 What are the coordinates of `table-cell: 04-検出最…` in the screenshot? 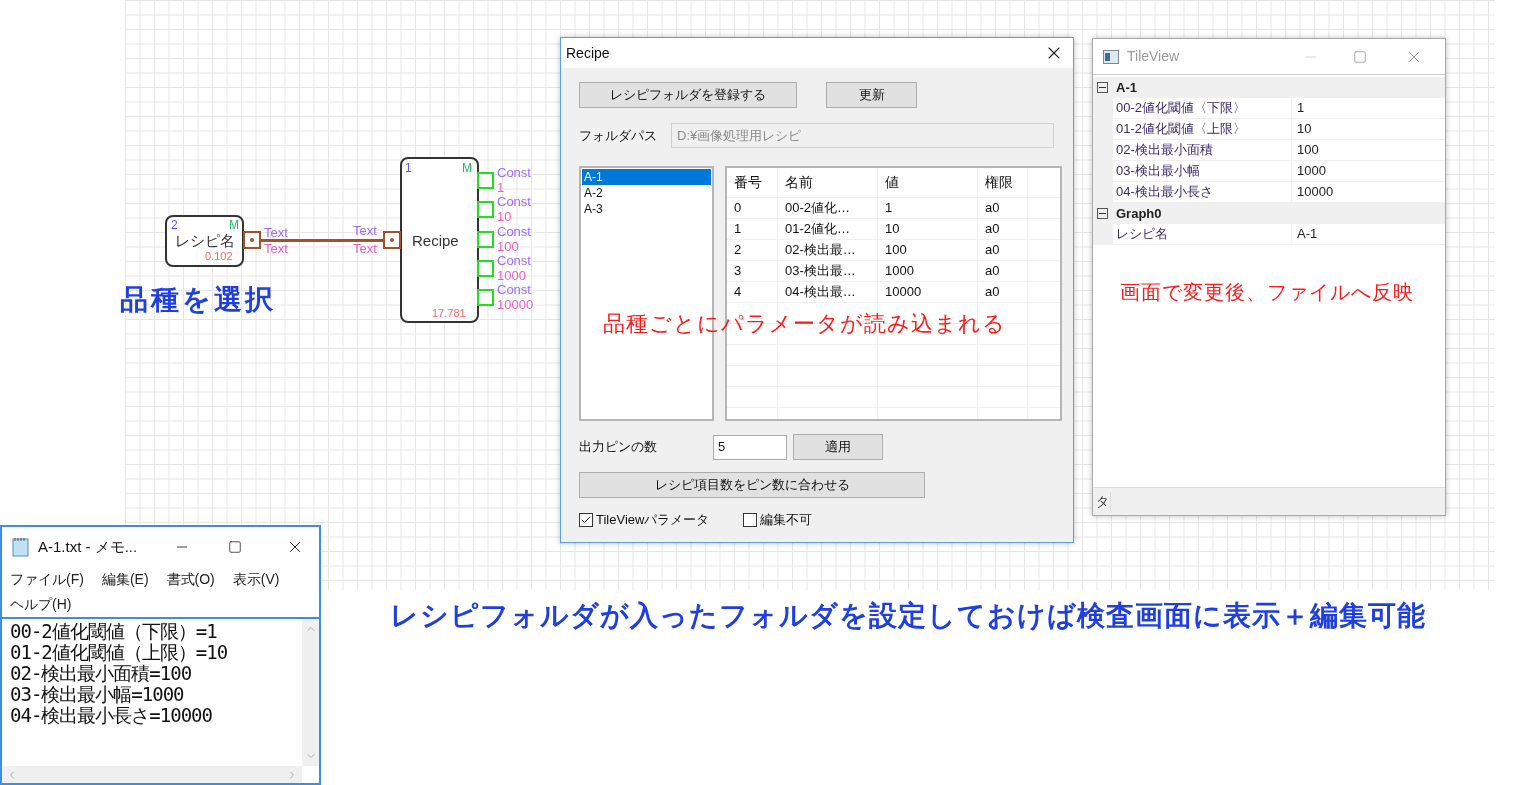 It's located at (828, 292).